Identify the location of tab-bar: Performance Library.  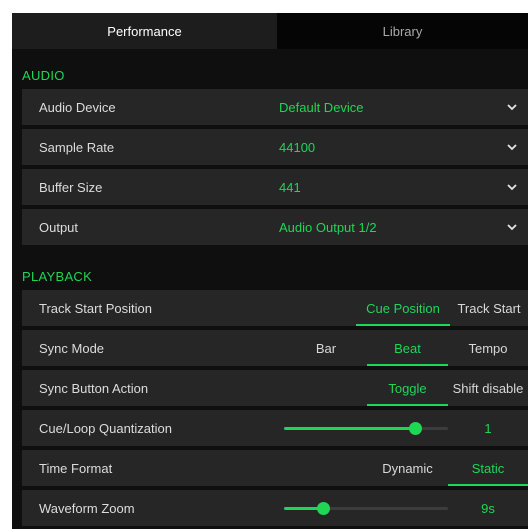
(270, 31).